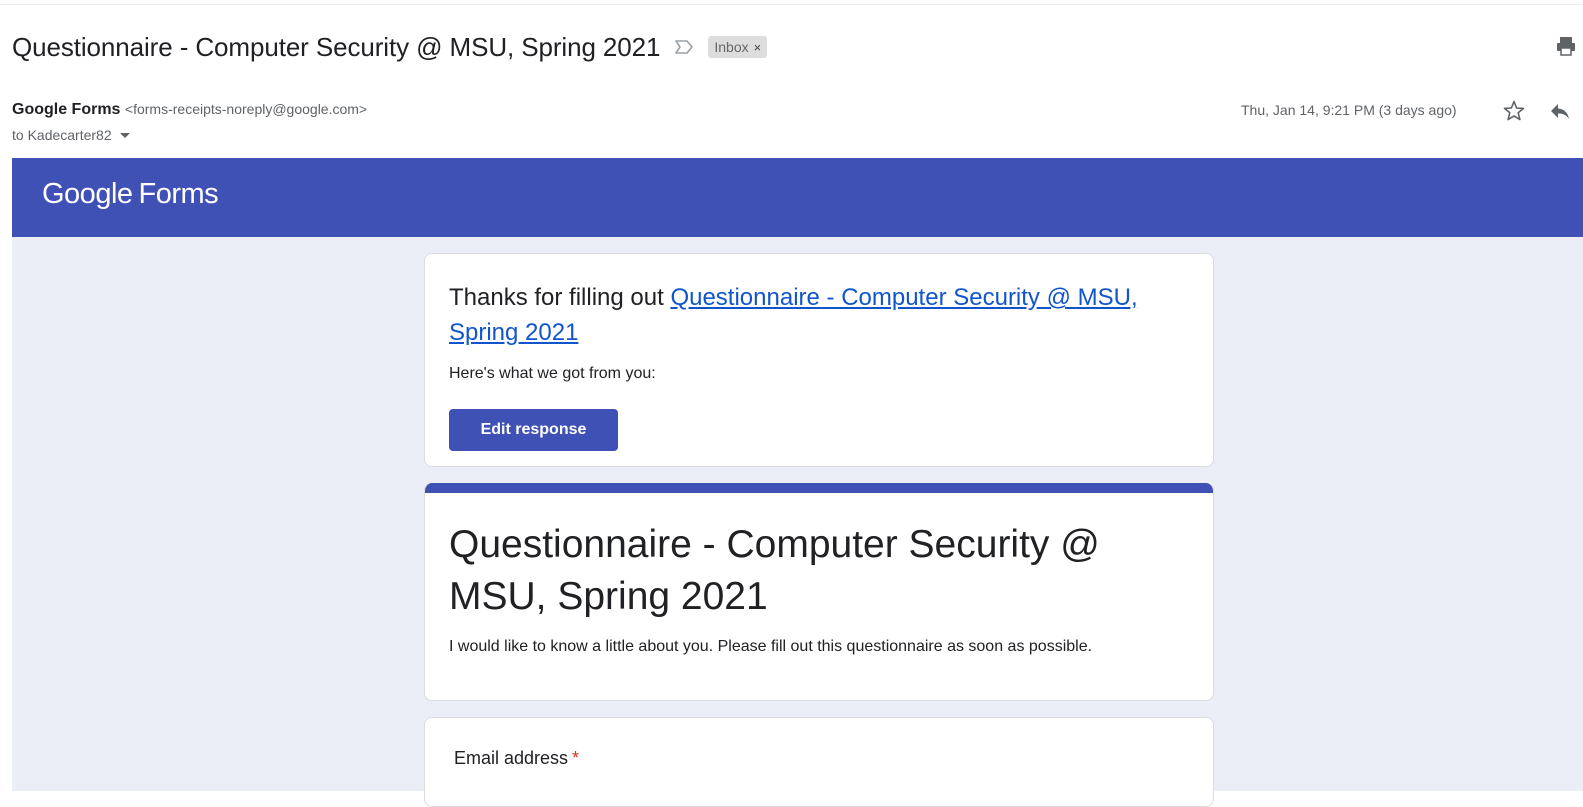  I want to click on label-marker-icon, so click(685, 47).